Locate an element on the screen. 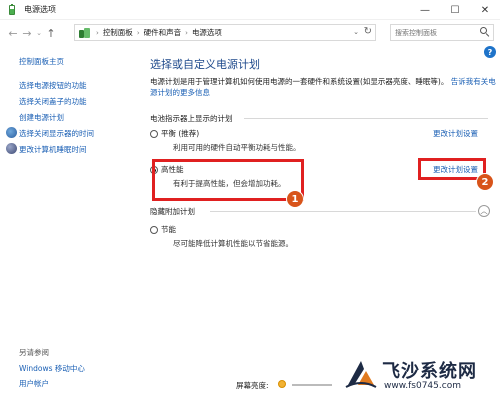  maximize-button: ☐ is located at coordinates (455, 10).